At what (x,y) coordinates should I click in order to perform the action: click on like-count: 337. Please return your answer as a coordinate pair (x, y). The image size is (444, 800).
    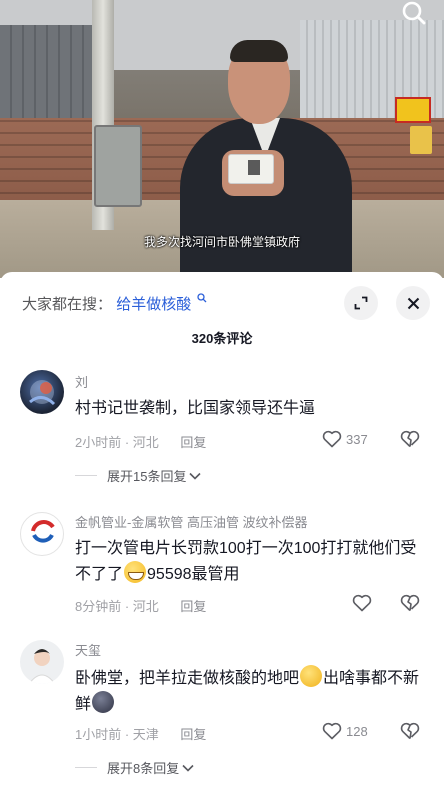
    Looking at the image, I should click on (357, 439).